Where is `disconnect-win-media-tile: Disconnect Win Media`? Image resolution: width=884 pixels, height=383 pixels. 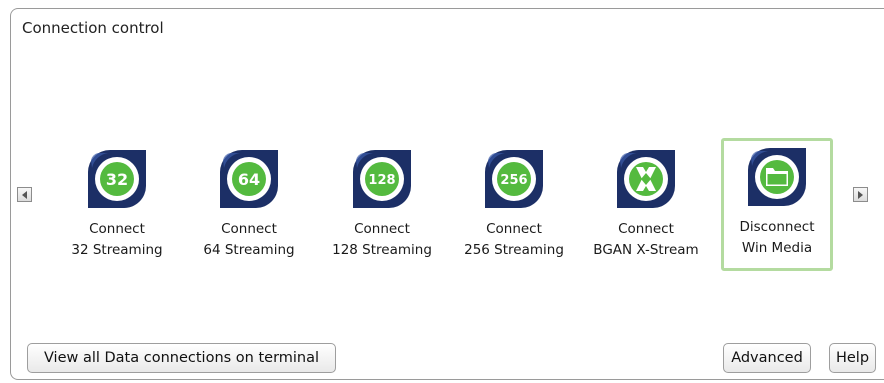 disconnect-win-media-tile: Disconnect Win Media is located at coordinates (777, 204).